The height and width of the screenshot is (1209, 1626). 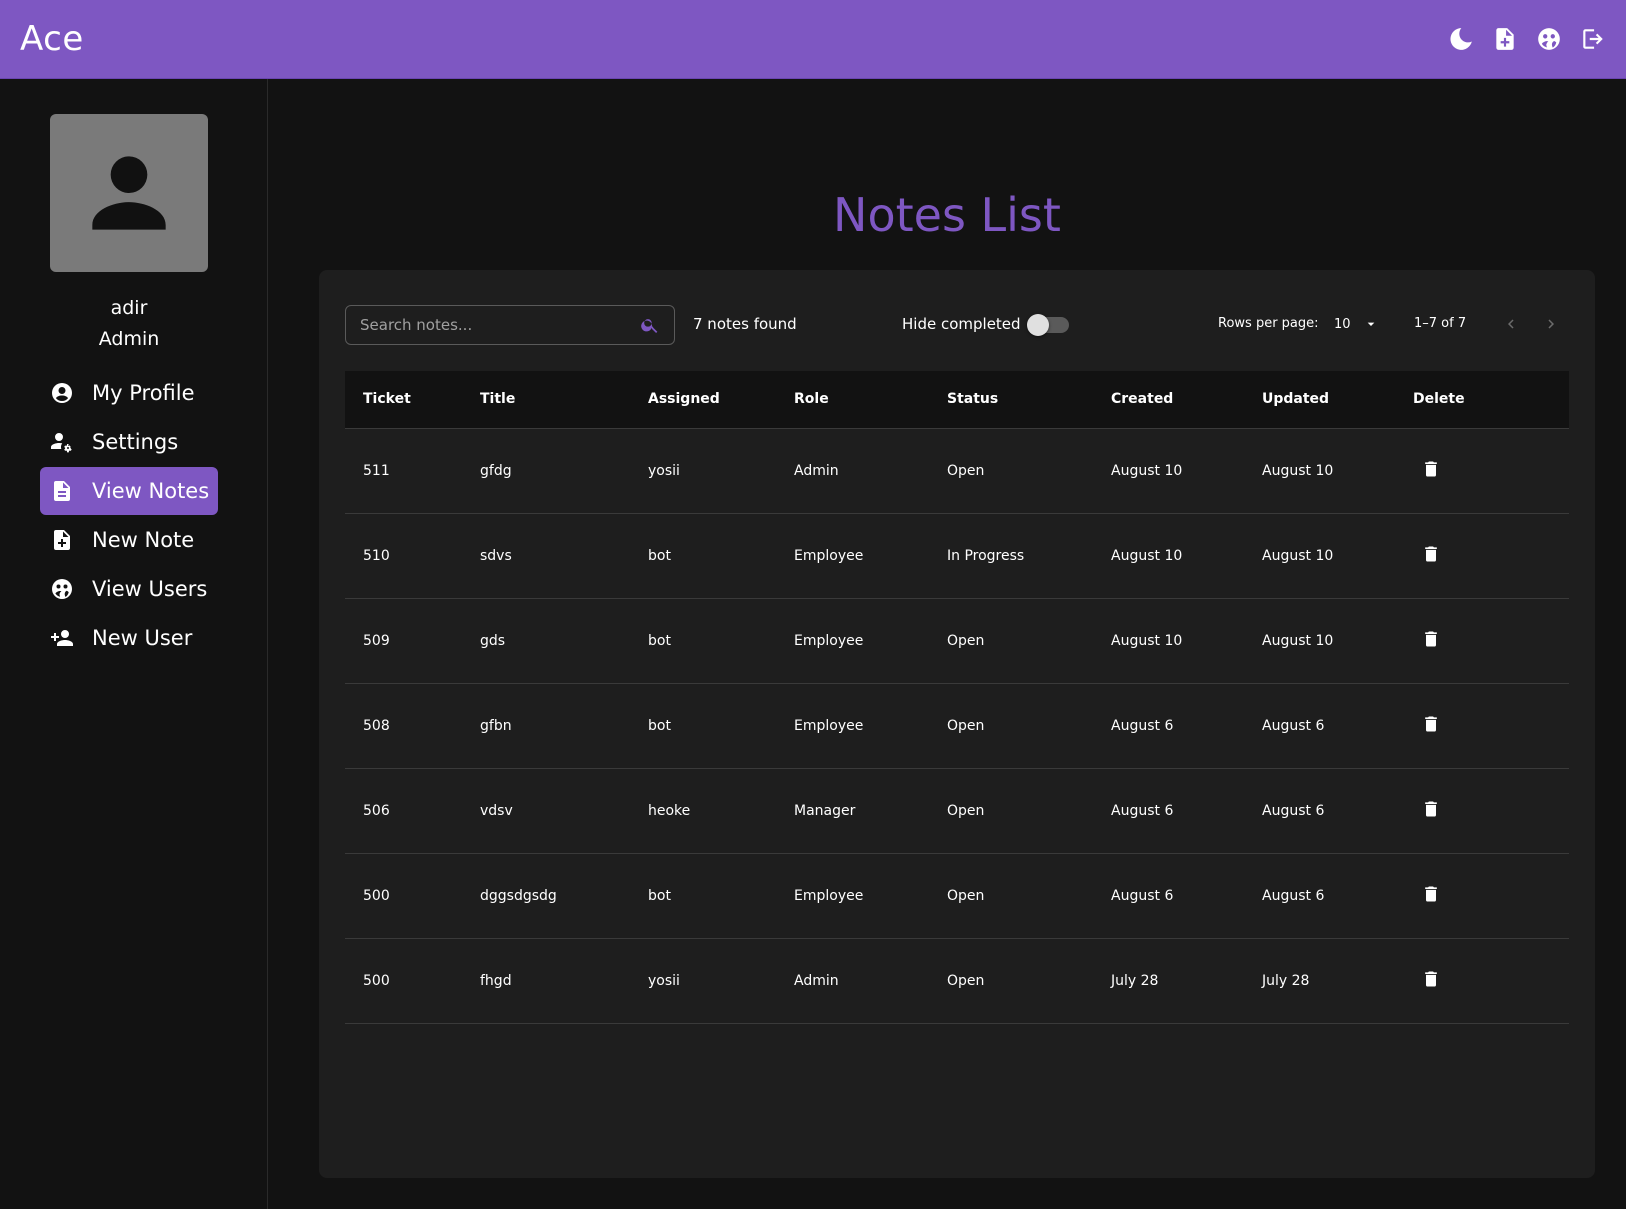 I want to click on app-brand: Ace, so click(x=52, y=39).